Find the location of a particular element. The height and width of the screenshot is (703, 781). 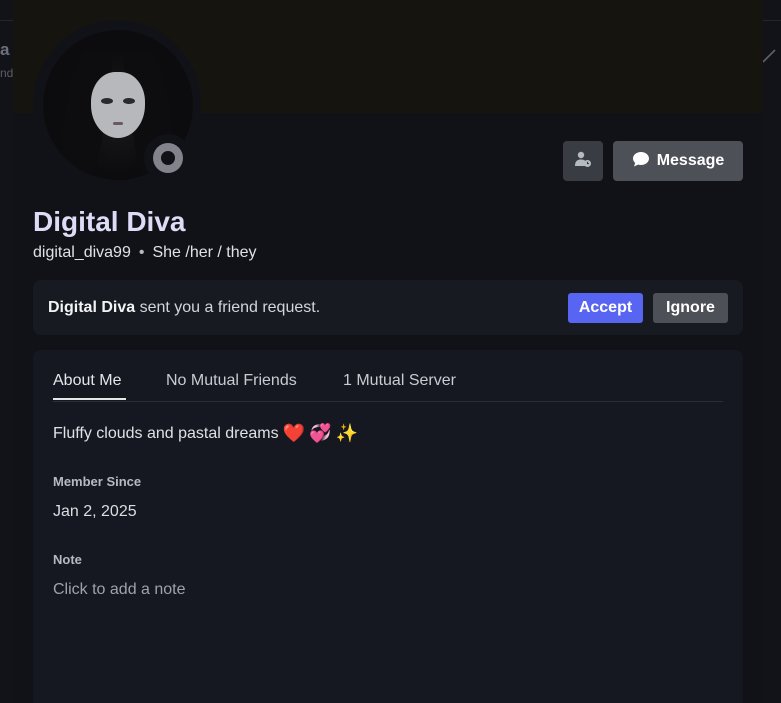

bio: Fluffy clouds and pastal dreams ❤️ 💞 ✨ is located at coordinates (205, 433).